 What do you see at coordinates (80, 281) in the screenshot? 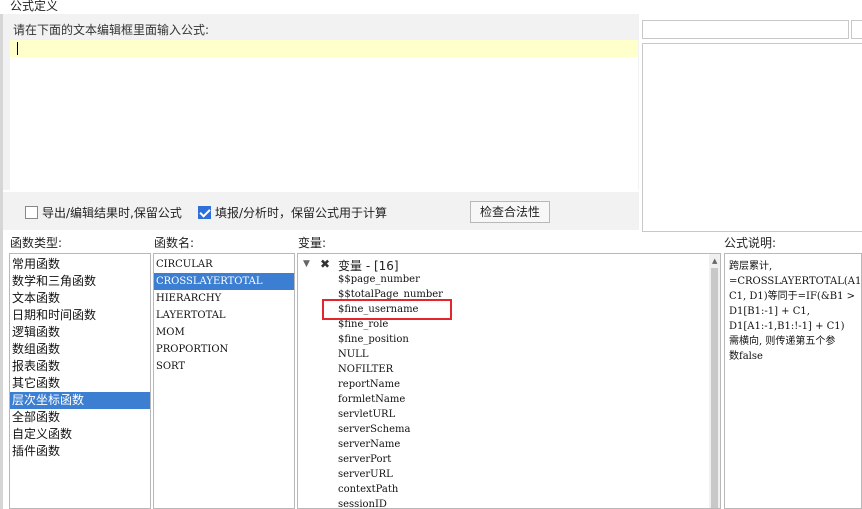
I see `function-type-item: 数学和三角函数` at bounding box center [80, 281].